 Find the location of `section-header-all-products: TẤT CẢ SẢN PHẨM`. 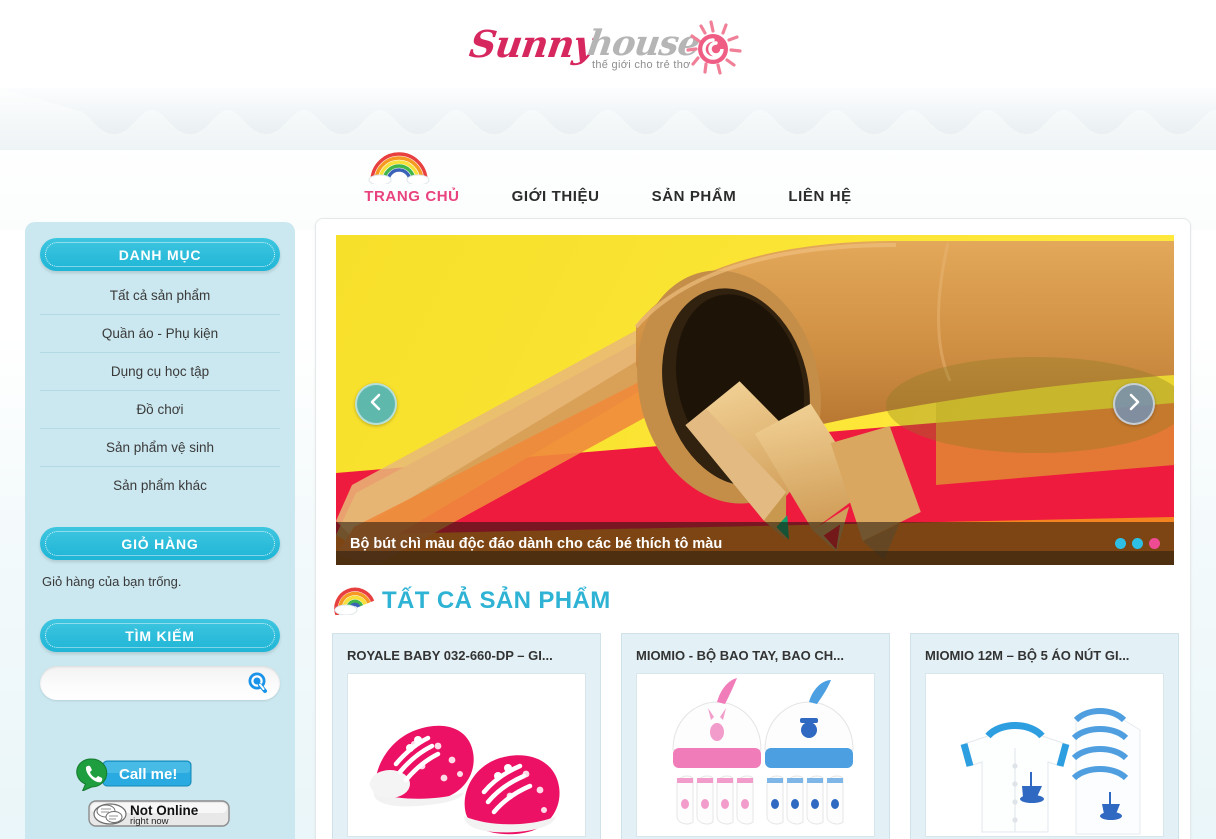

section-header-all-products: TẤT CẢ SẢN PHẨM is located at coordinates (470, 600).